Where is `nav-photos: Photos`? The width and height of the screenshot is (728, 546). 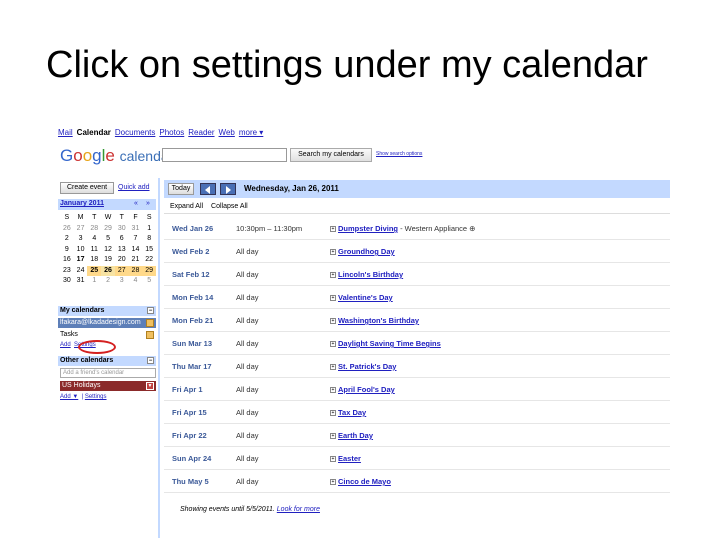
nav-photos: Photos is located at coordinates (171, 132).